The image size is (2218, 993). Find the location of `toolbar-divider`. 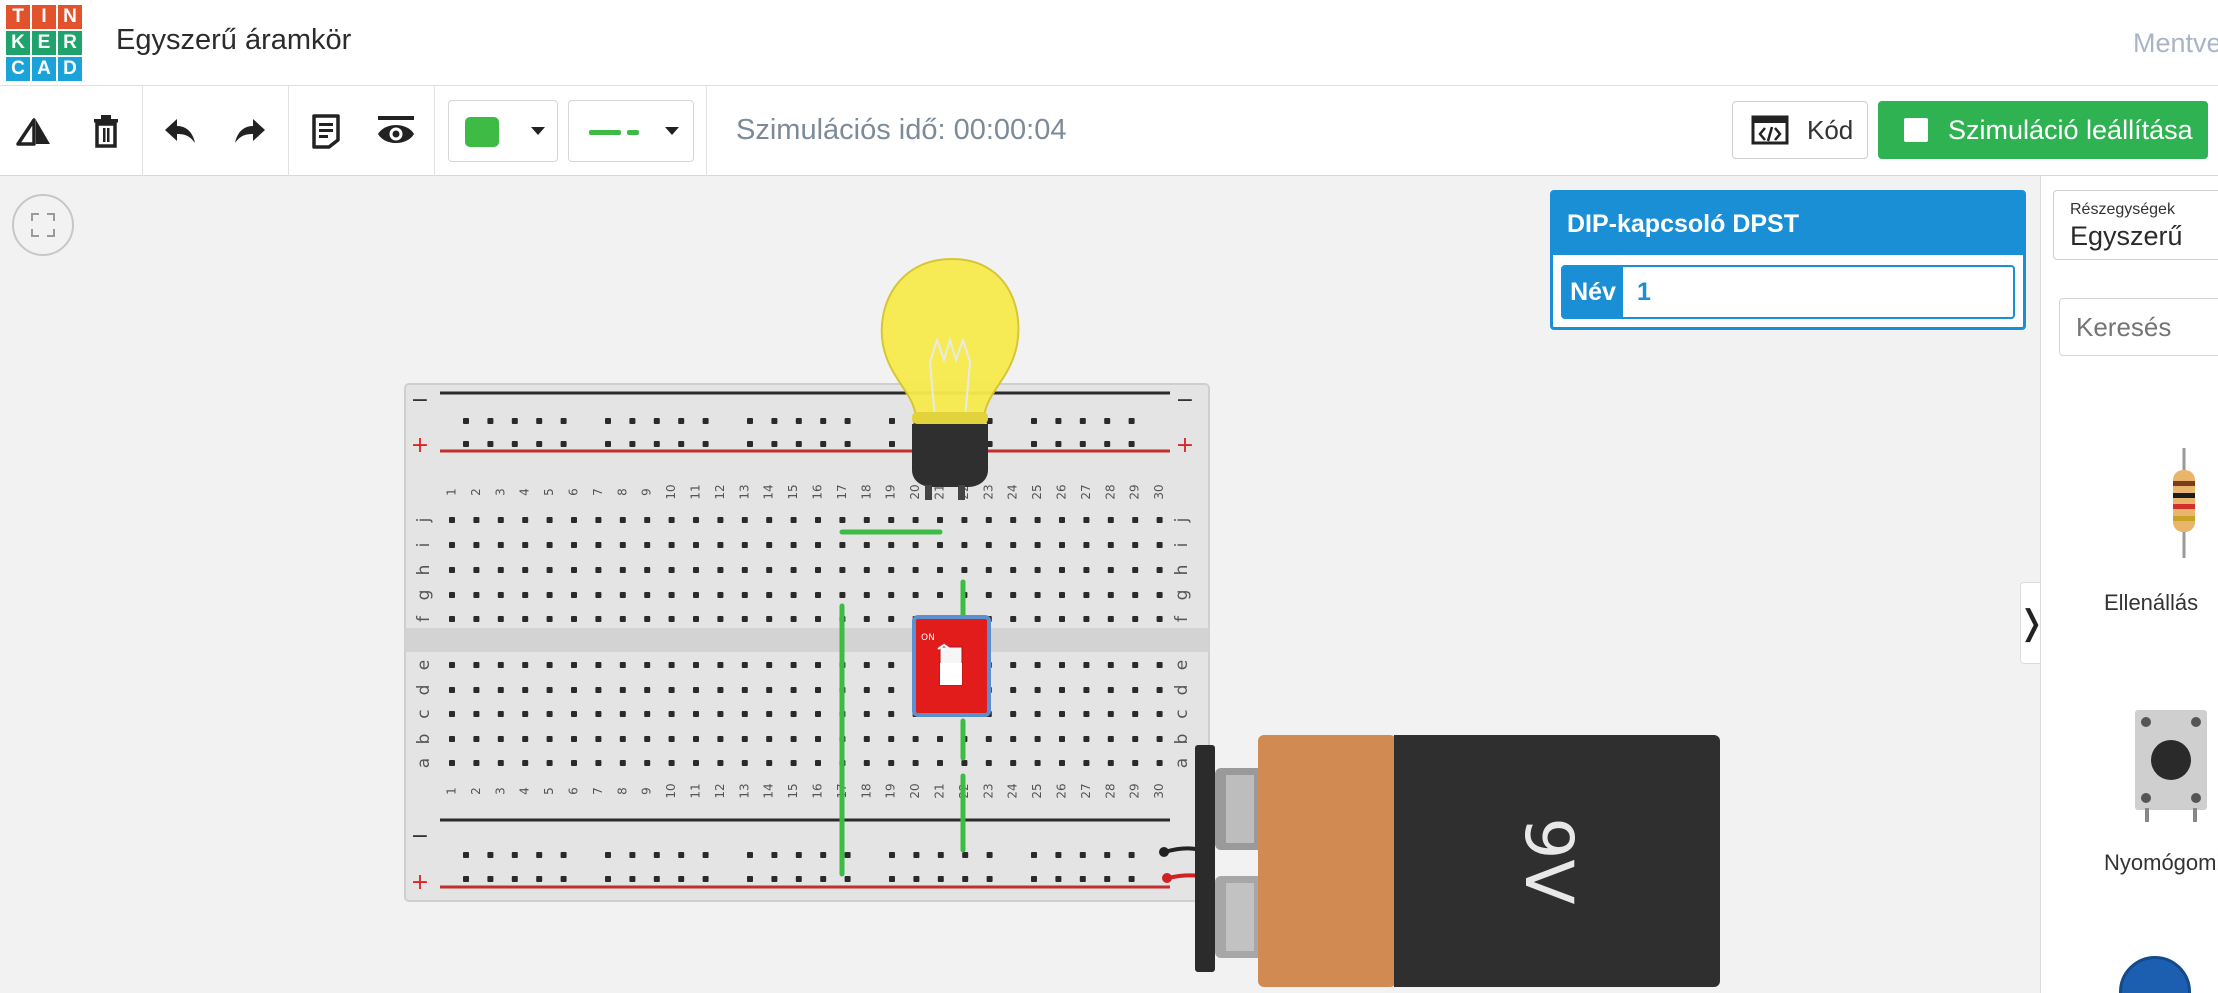

toolbar-divider is located at coordinates (434, 131).